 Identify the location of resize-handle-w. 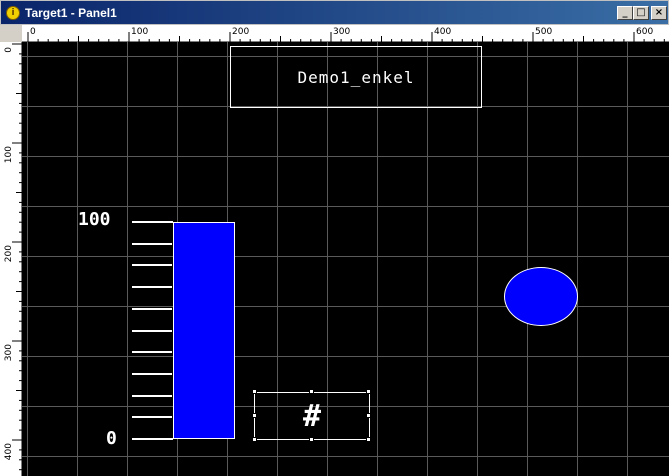
(254, 415).